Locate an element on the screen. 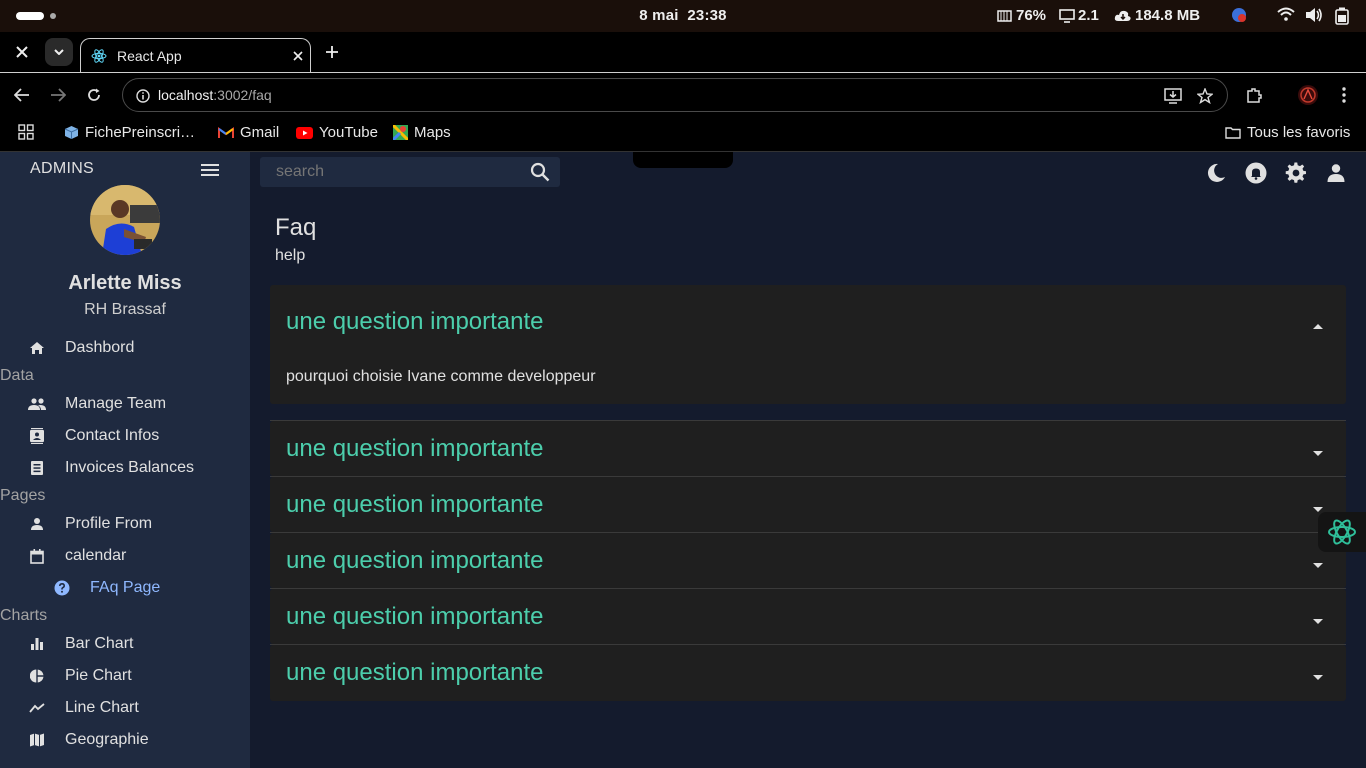 The height and width of the screenshot is (768, 1366). user-role: RH Brassaf is located at coordinates (125, 309).